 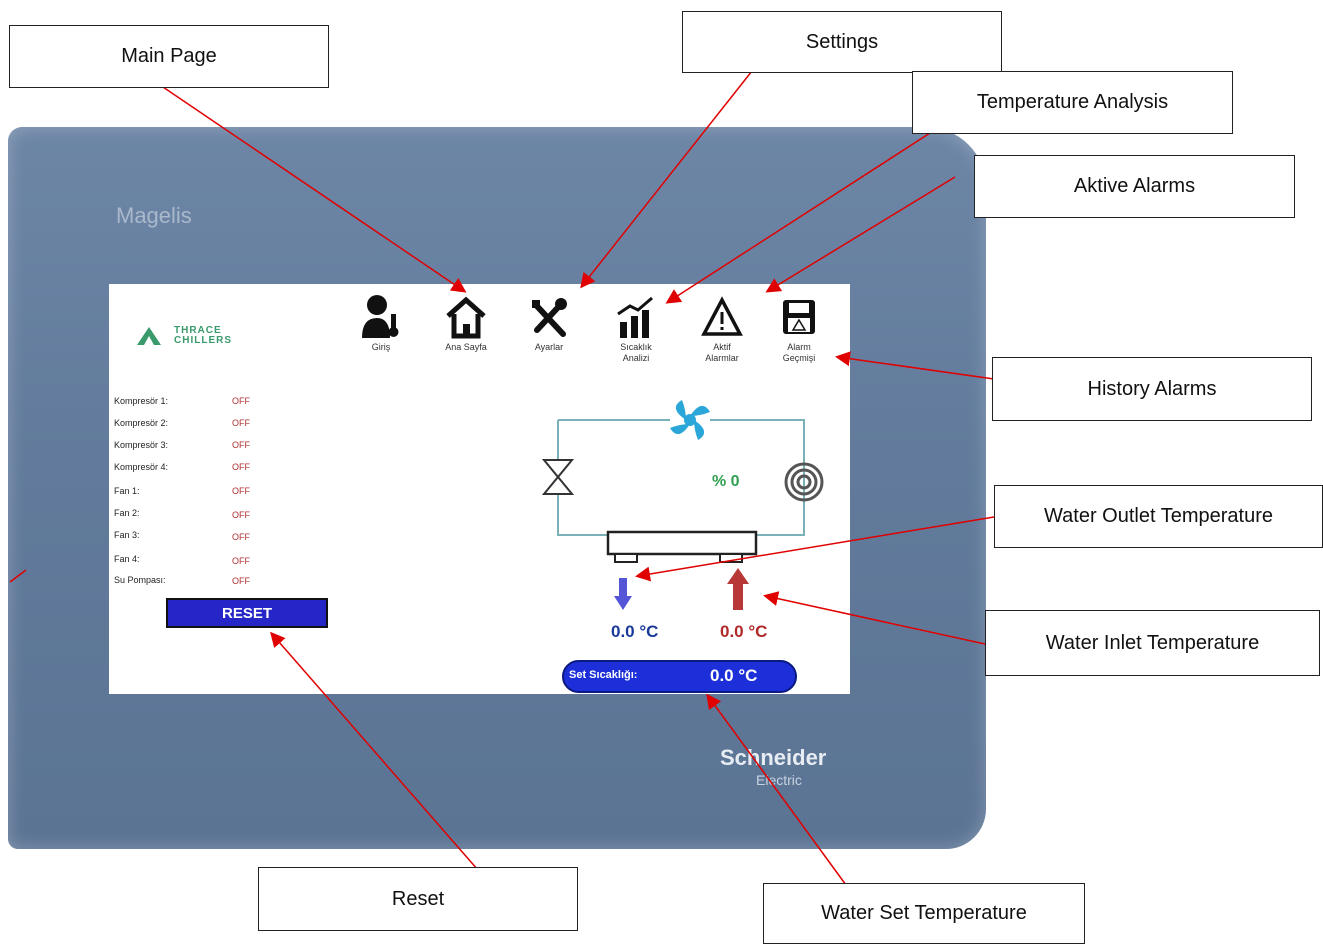 I want to click on callout-history-alarms: History Alarms, so click(x=1152, y=389).